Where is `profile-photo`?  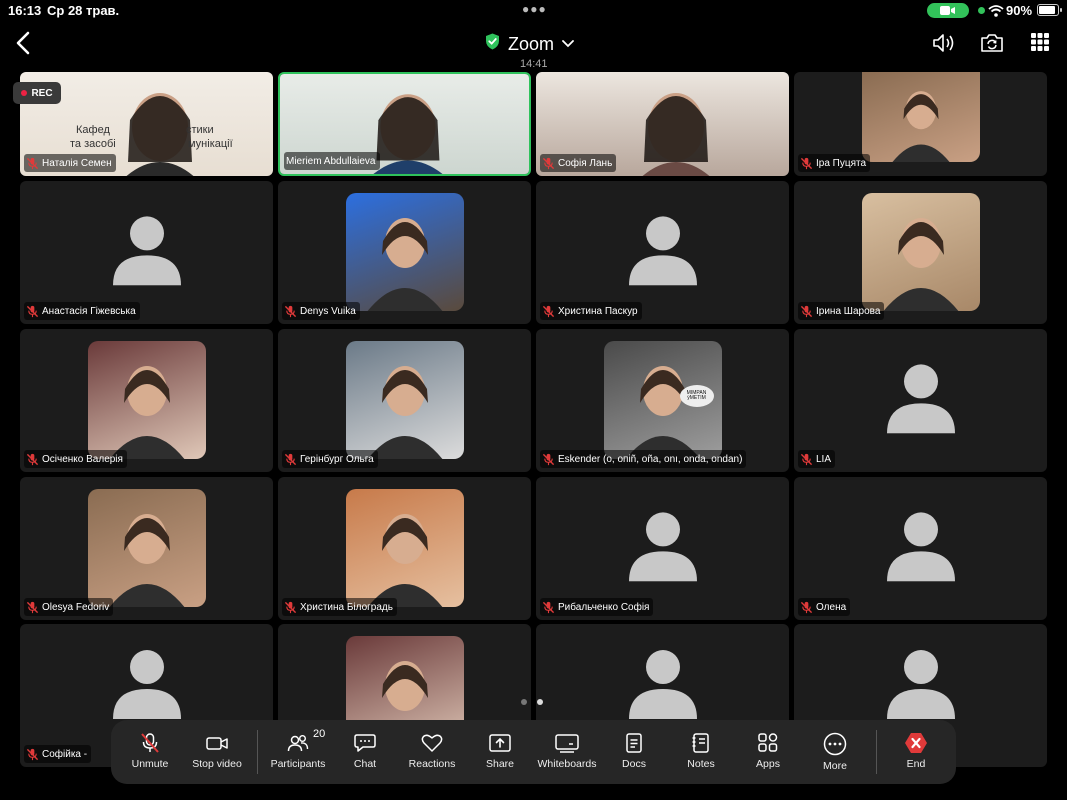 profile-photo is located at coordinates (404, 252).